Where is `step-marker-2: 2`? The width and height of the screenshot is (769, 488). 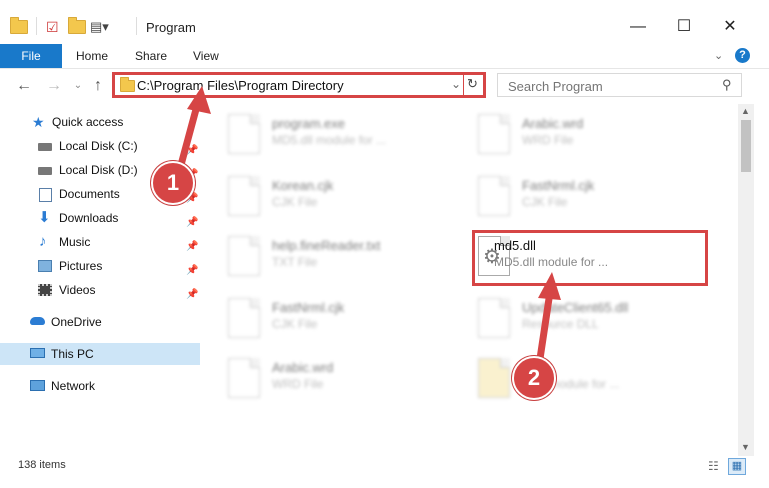 step-marker-2: 2 is located at coordinates (534, 378).